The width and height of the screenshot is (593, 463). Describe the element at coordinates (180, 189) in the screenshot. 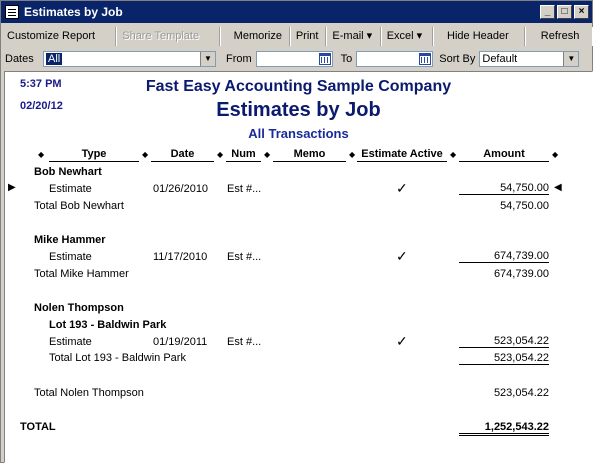

I see `row-date: 01/26/2010` at that location.